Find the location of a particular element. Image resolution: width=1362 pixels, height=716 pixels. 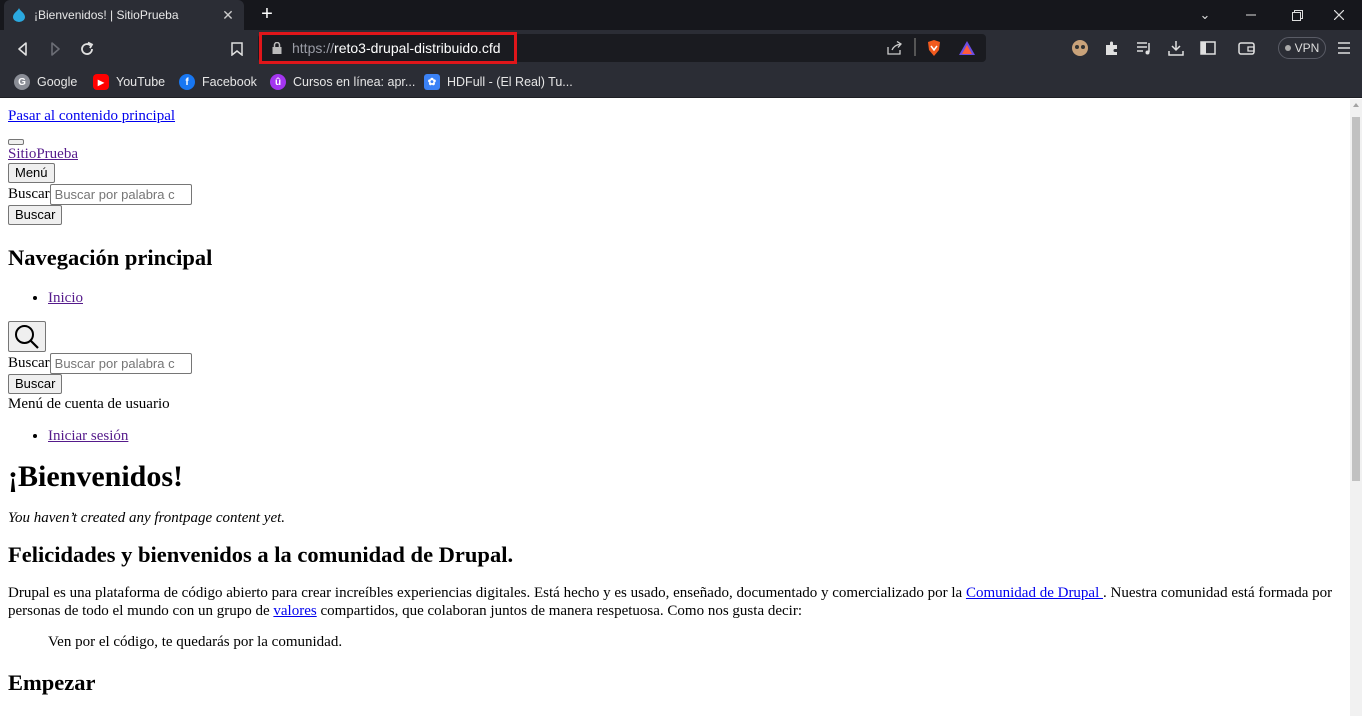

extensions-icon is located at coordinates (1112, 48).